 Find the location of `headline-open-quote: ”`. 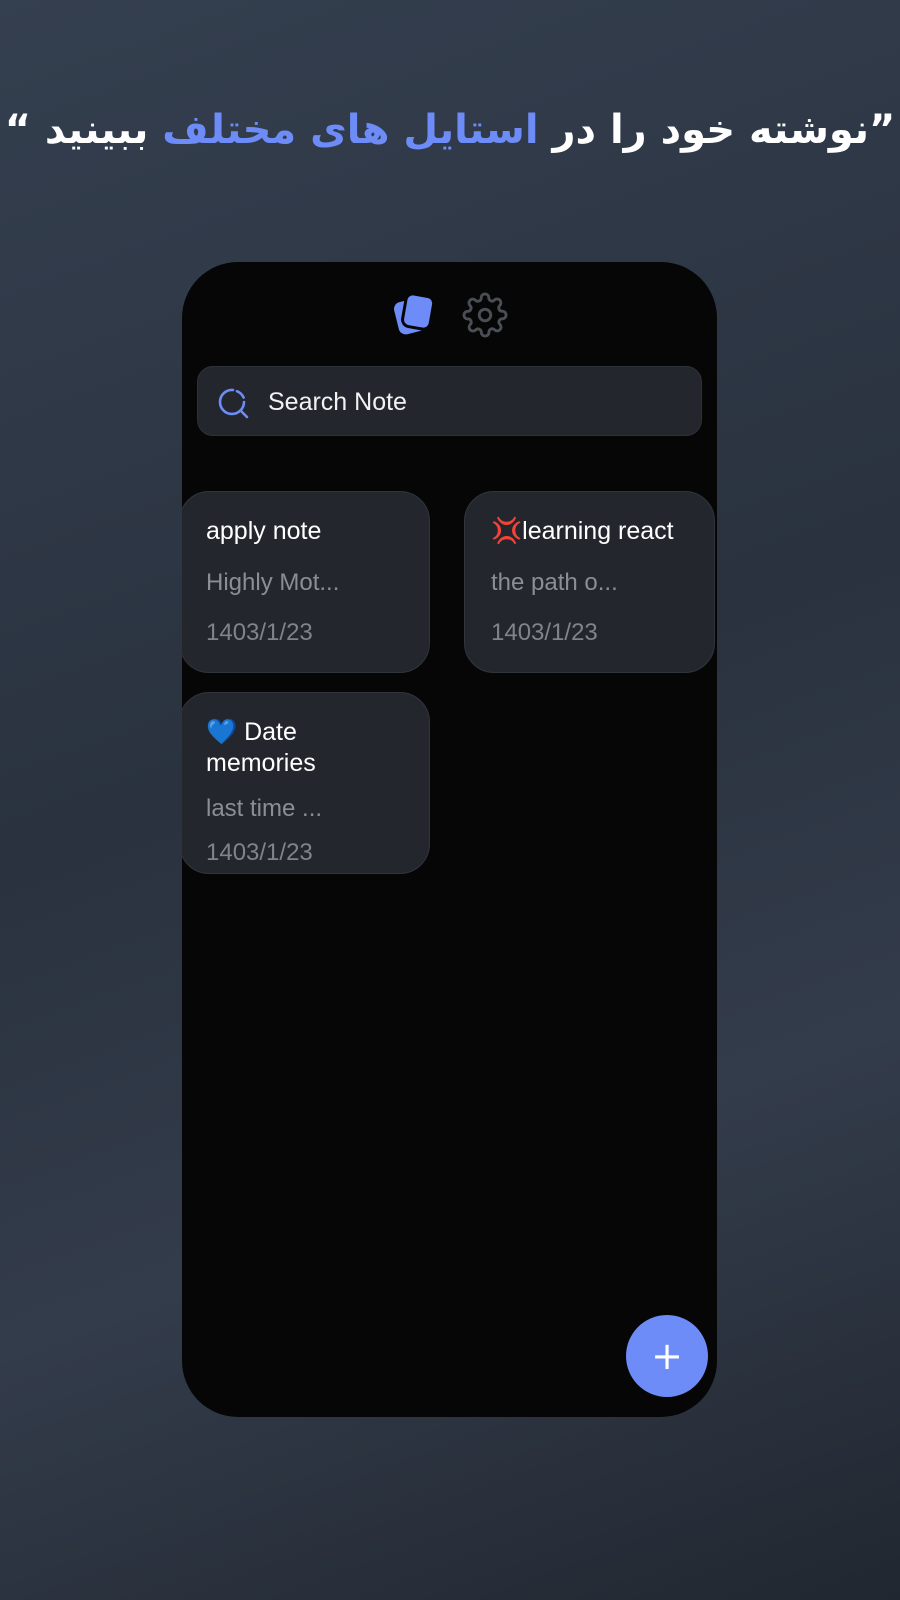

headline-open-quote: ” is located at coordinates (882, 130).